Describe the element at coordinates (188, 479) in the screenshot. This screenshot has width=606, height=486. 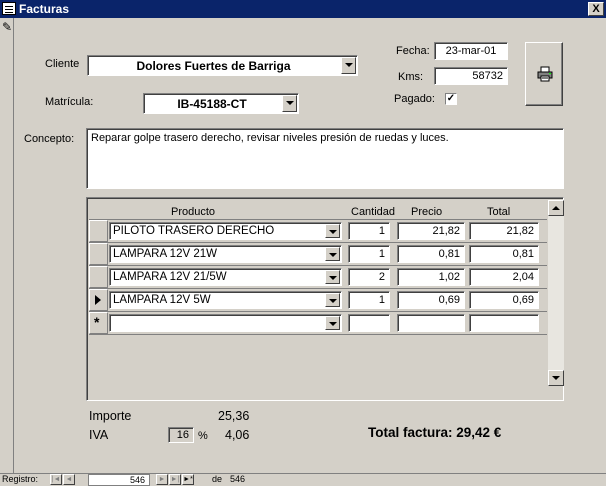
I see `new-record-button: ►*` at that location.